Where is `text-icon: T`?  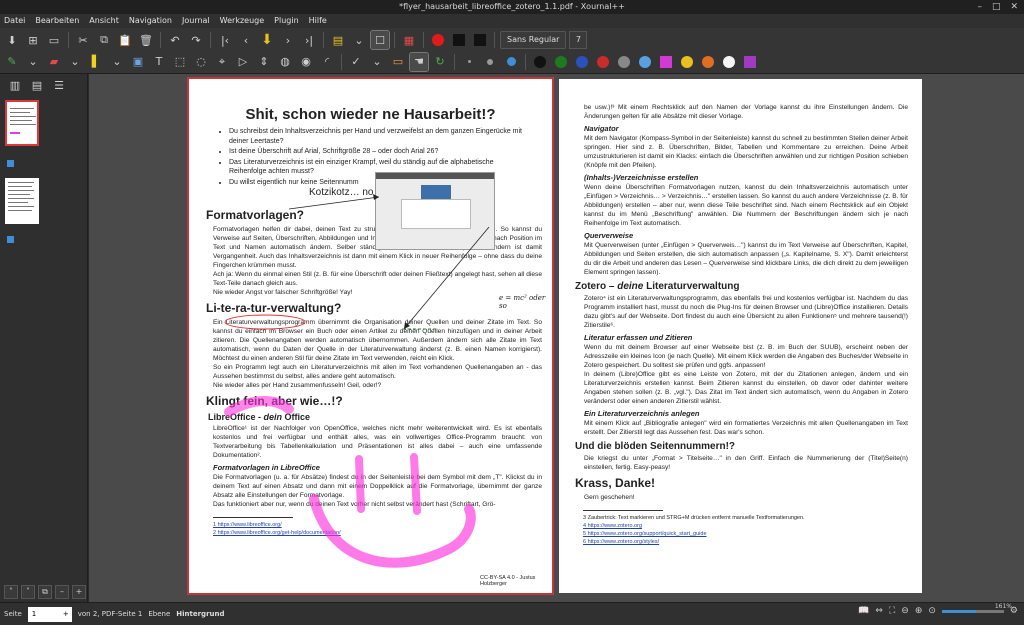
text-icon: T is located at coordinates (159, 62).